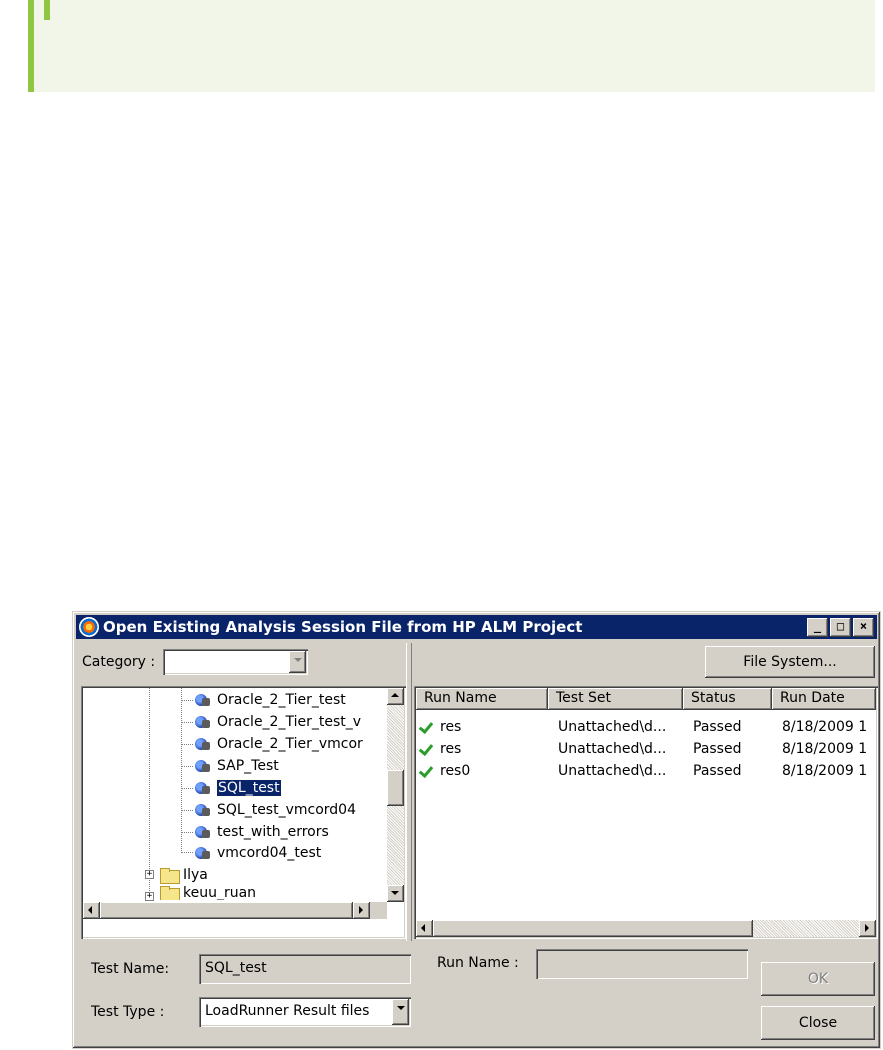 This screenshot has width=883, height=1050. What do you see at coordinates (226, 910) in the screenshot?
I see `tree-hscroll-thumb` at bounding box center [226, 910].